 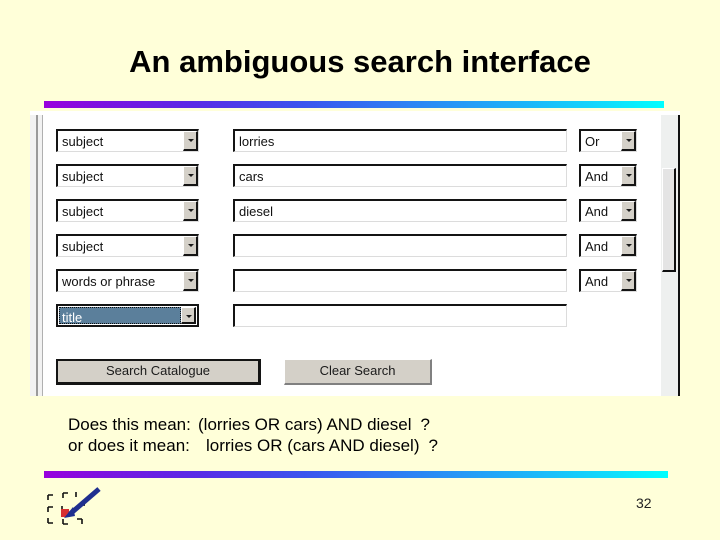 What do you see at coordinates (425, 424) in the screenshot?
I see `interpretation-1-question-mark: ?` at bounding box center [425, 424].